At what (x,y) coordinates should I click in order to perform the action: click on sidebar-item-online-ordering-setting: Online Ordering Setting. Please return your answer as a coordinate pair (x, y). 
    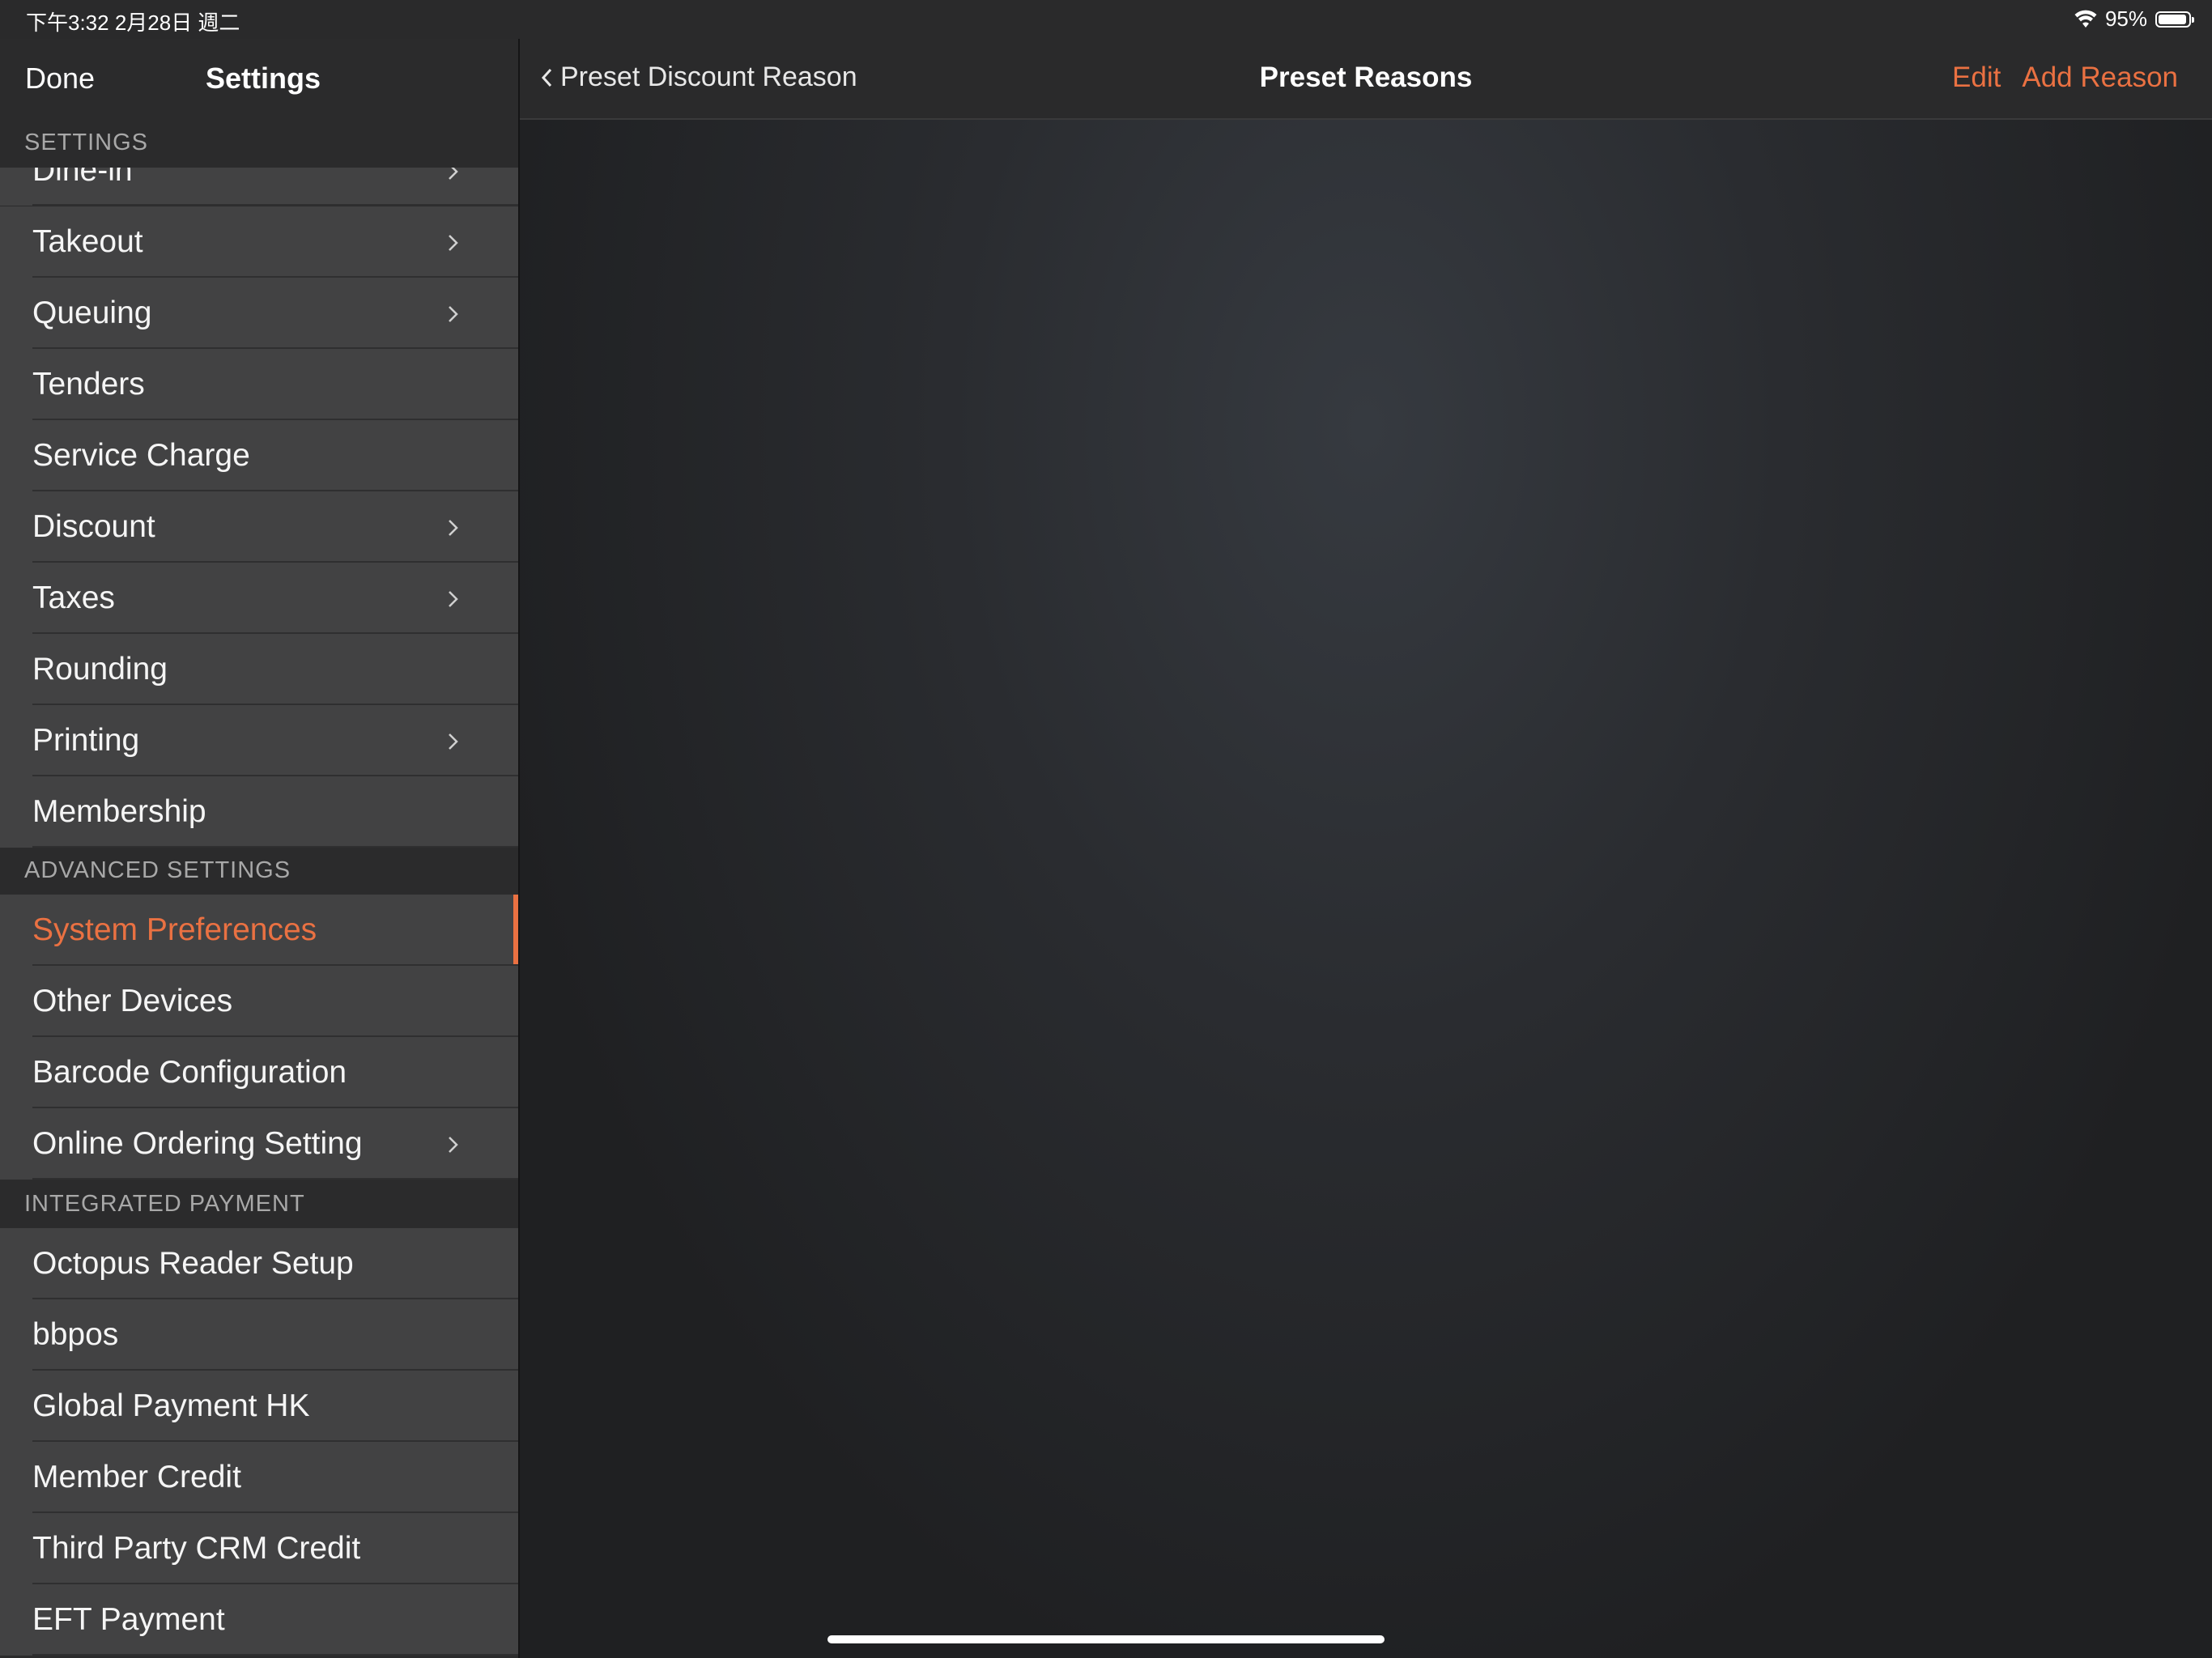
    Looking at the image, I should click on (259, 1144).